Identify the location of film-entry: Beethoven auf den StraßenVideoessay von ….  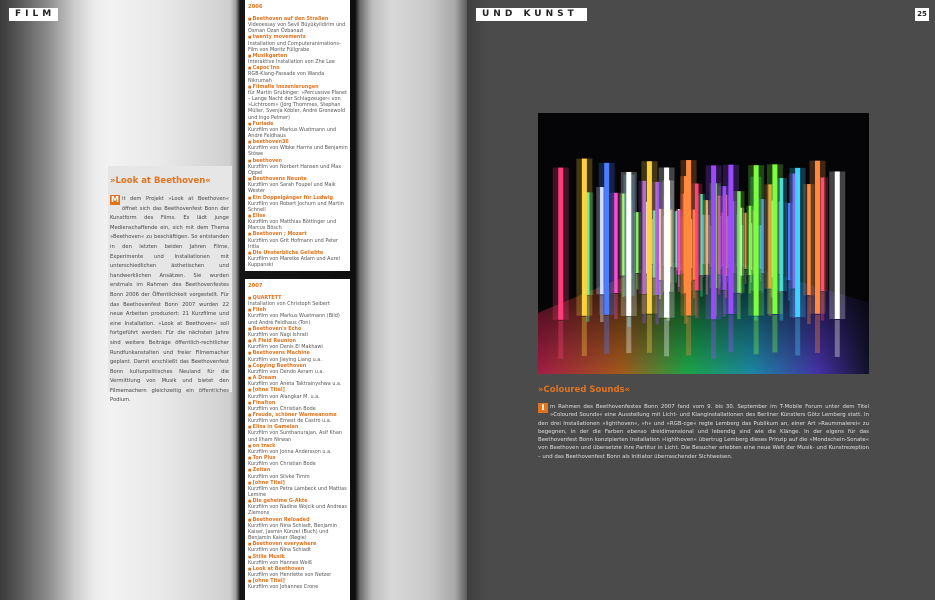
(298, 25).